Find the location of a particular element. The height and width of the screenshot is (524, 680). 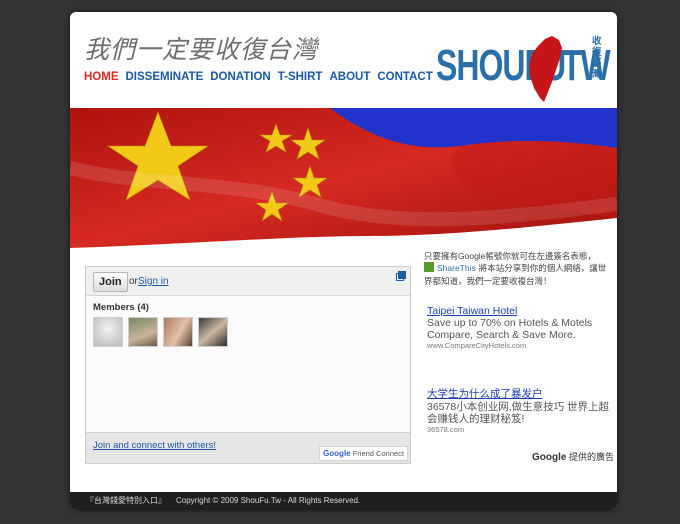

calligraphy-title: 我們一定要收復台灣 is located at coordinates (201, 49).